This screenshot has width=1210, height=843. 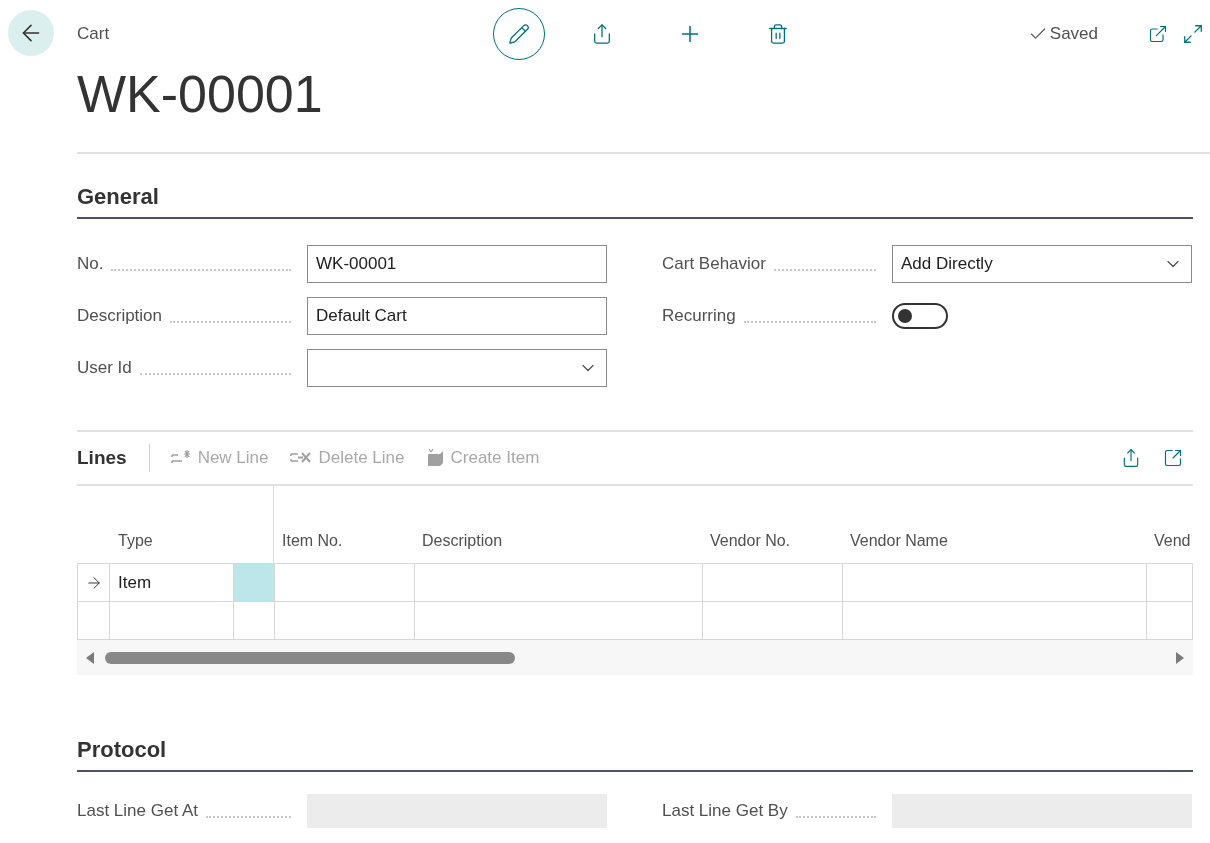 I want to click on column-header: Description, so click(x=462, y=540).